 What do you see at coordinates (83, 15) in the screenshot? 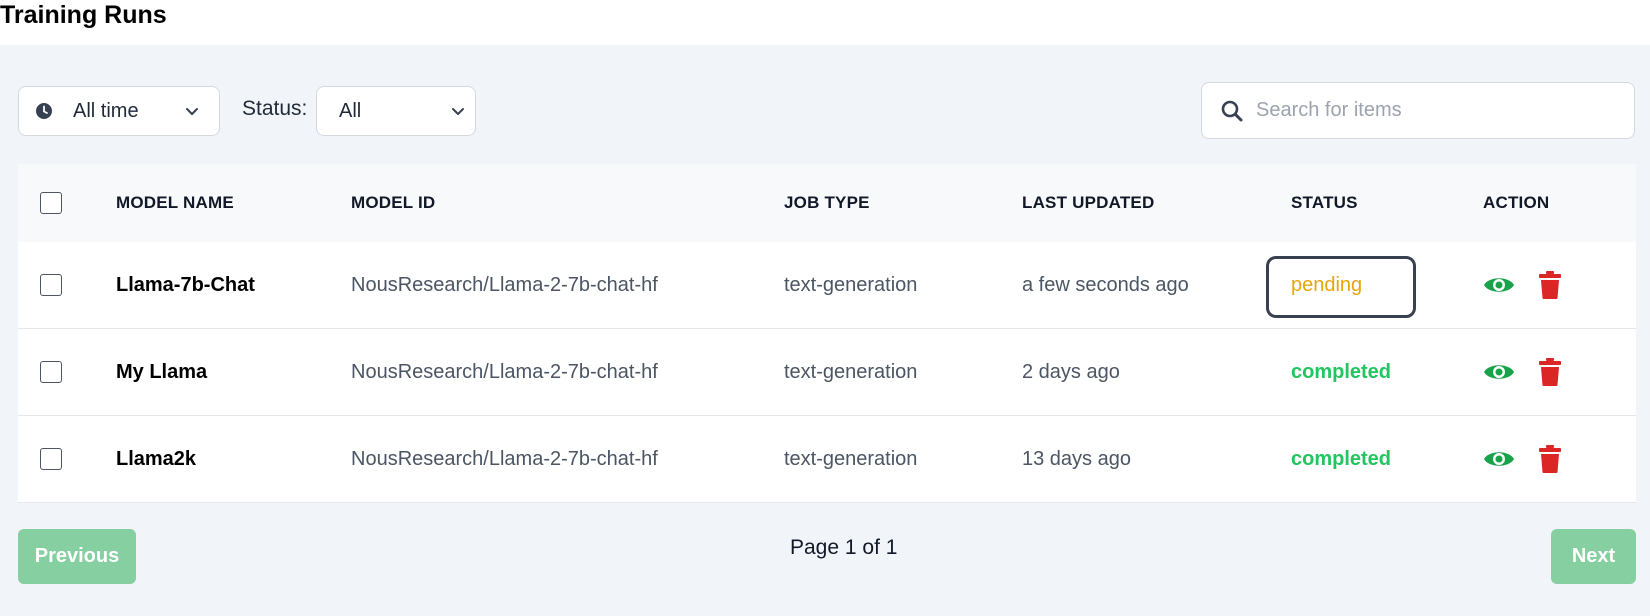
I see `page-title: Training Runs` at bounding box center [83, 15].